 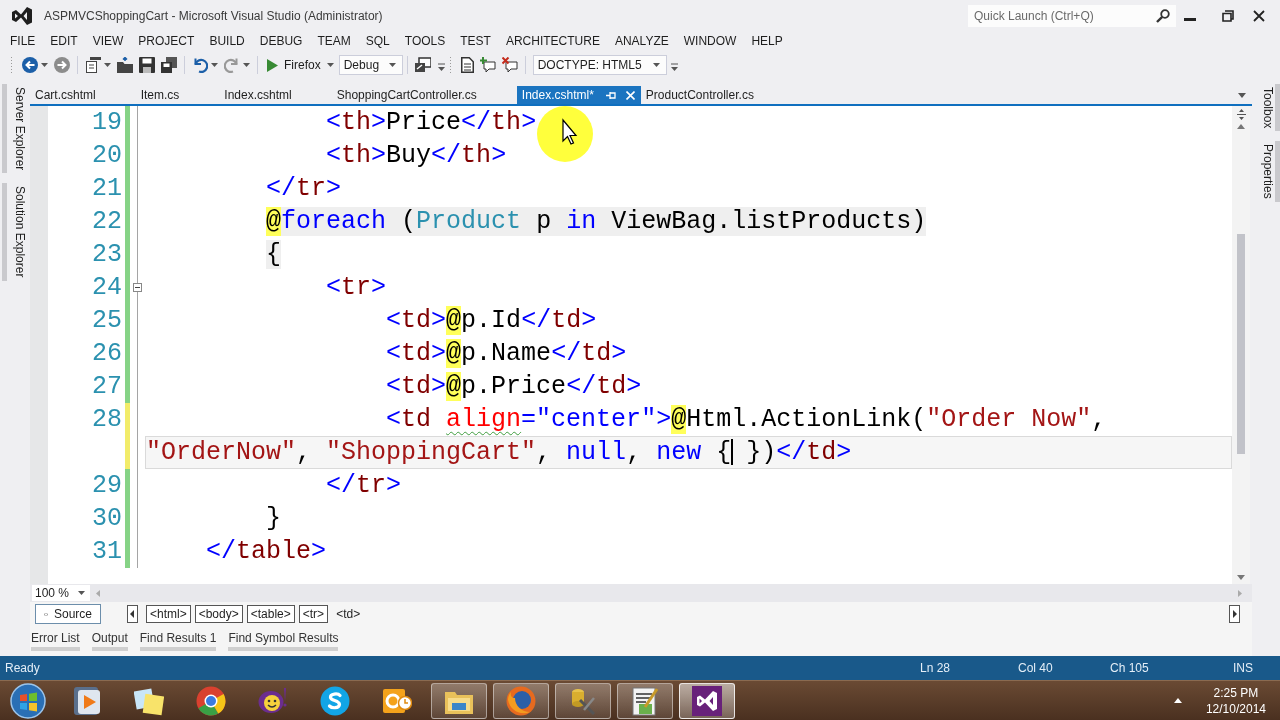 I want to click on menu-item: FILE, so click(x=23, y=41).